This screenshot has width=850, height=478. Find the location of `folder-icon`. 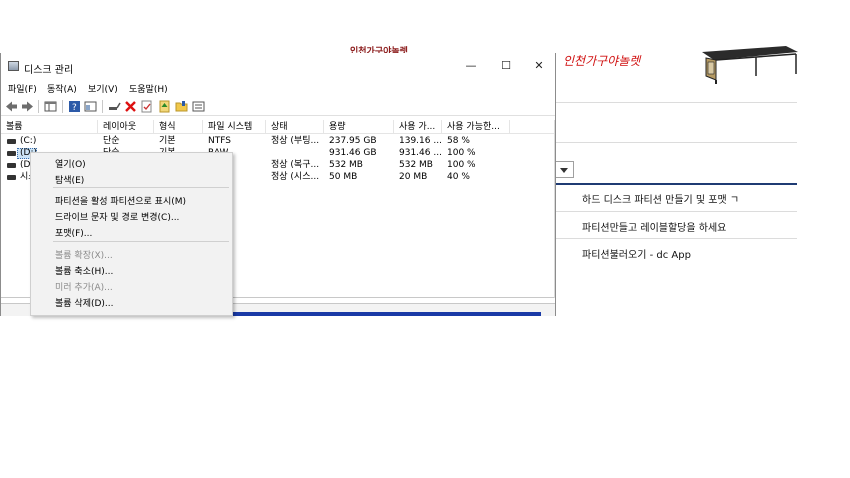

folder-icon is located at coordinates (181, 106).